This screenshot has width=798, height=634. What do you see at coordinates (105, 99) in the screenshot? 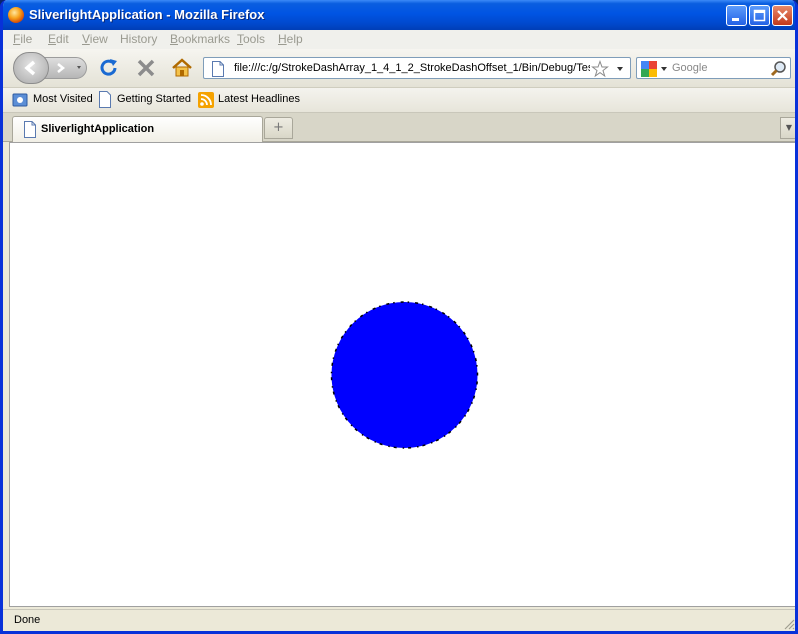
I see `getting-started-icon` at bounding box center [105, 99].